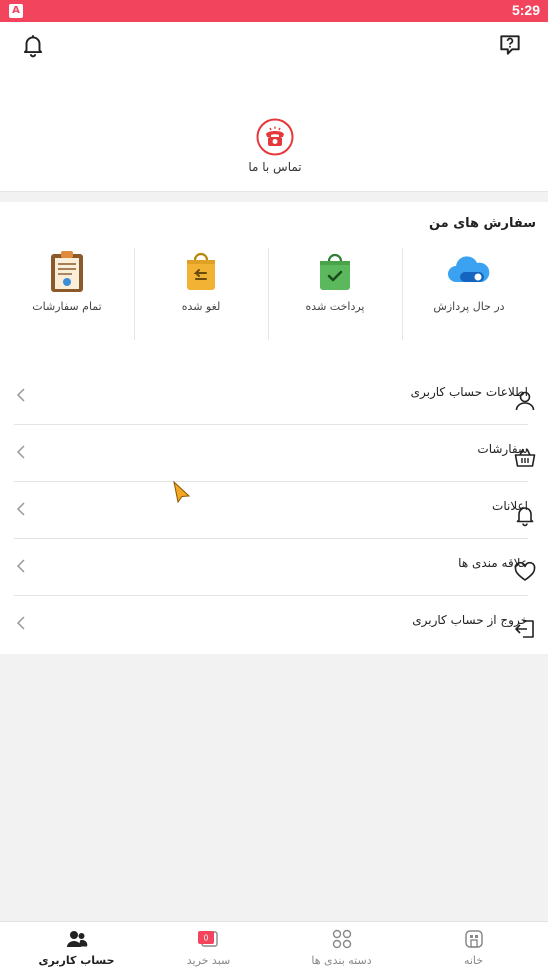  I want to click on nav-home: خانه, so click(473, 951).